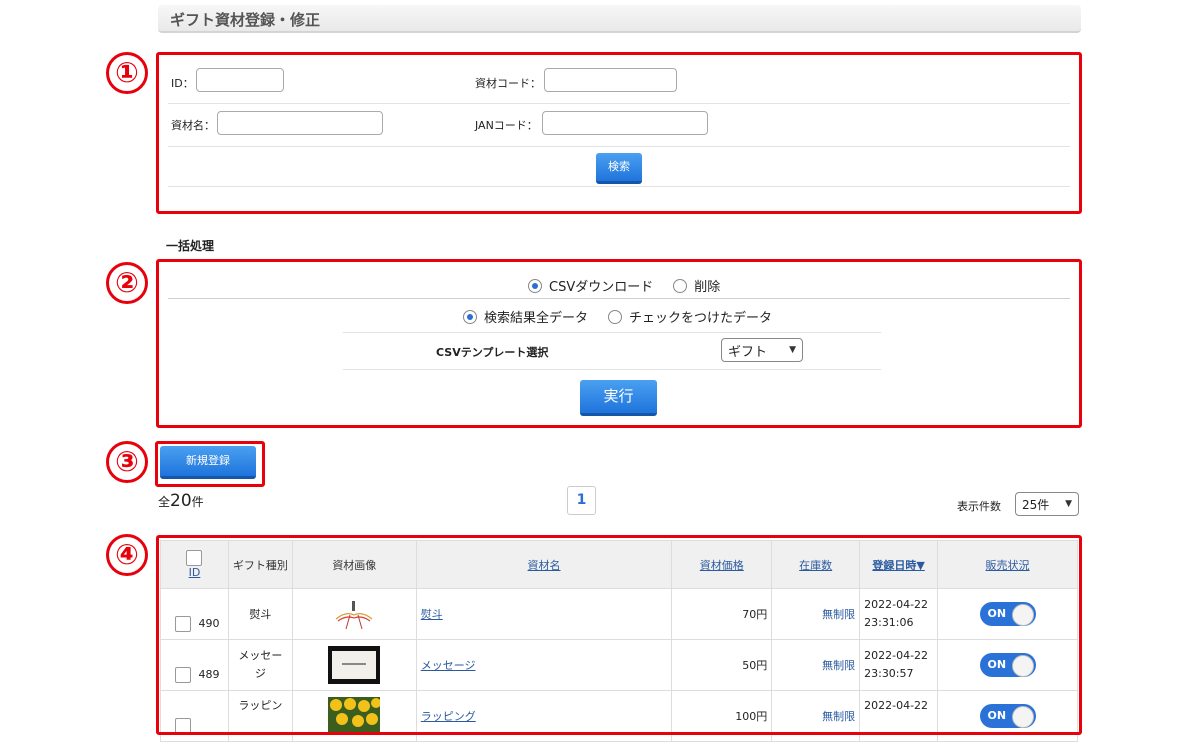 This screenshot has width=1200, height=742. What do you see at coordinates (610, 80) in the screenshot?
I see `material-code-input` at bounding box center [610, 80].